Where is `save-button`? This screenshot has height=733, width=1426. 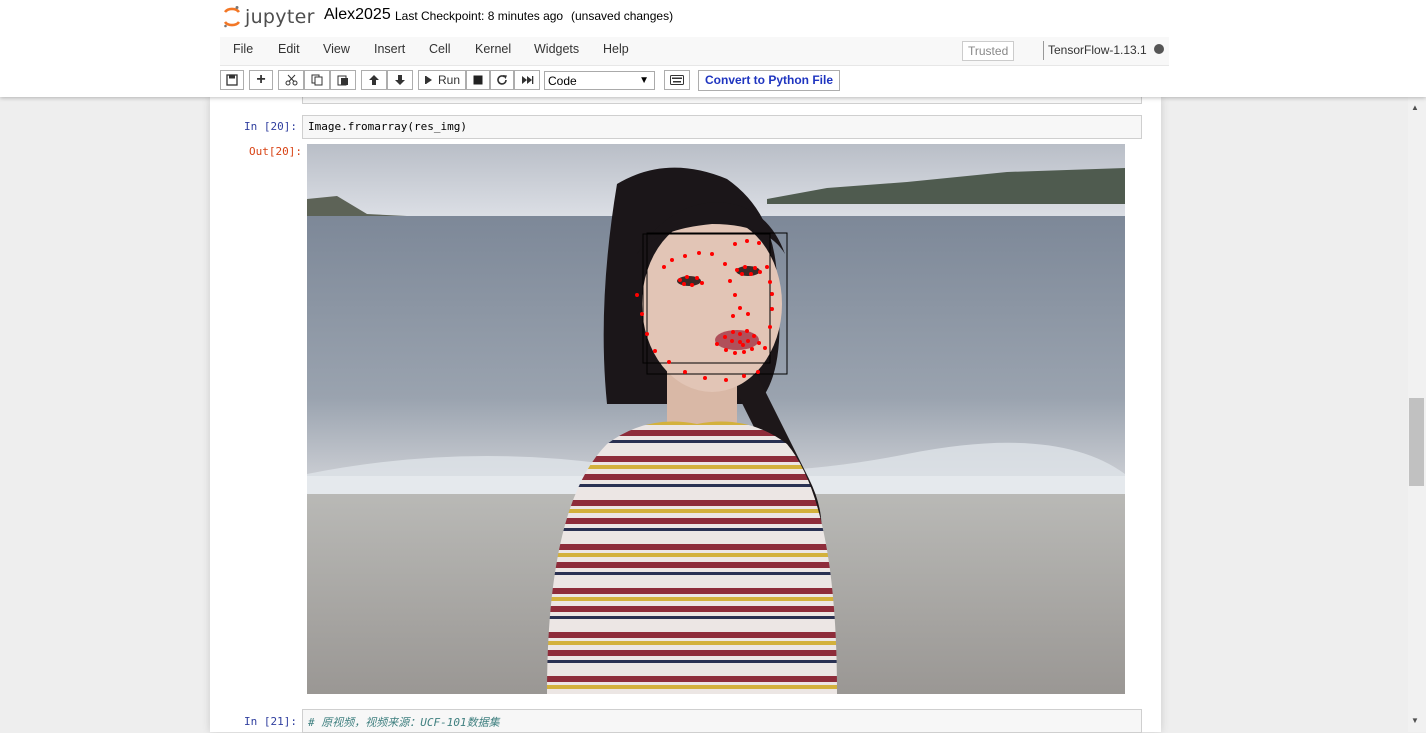
save-button is located at coordinates (232, 80).